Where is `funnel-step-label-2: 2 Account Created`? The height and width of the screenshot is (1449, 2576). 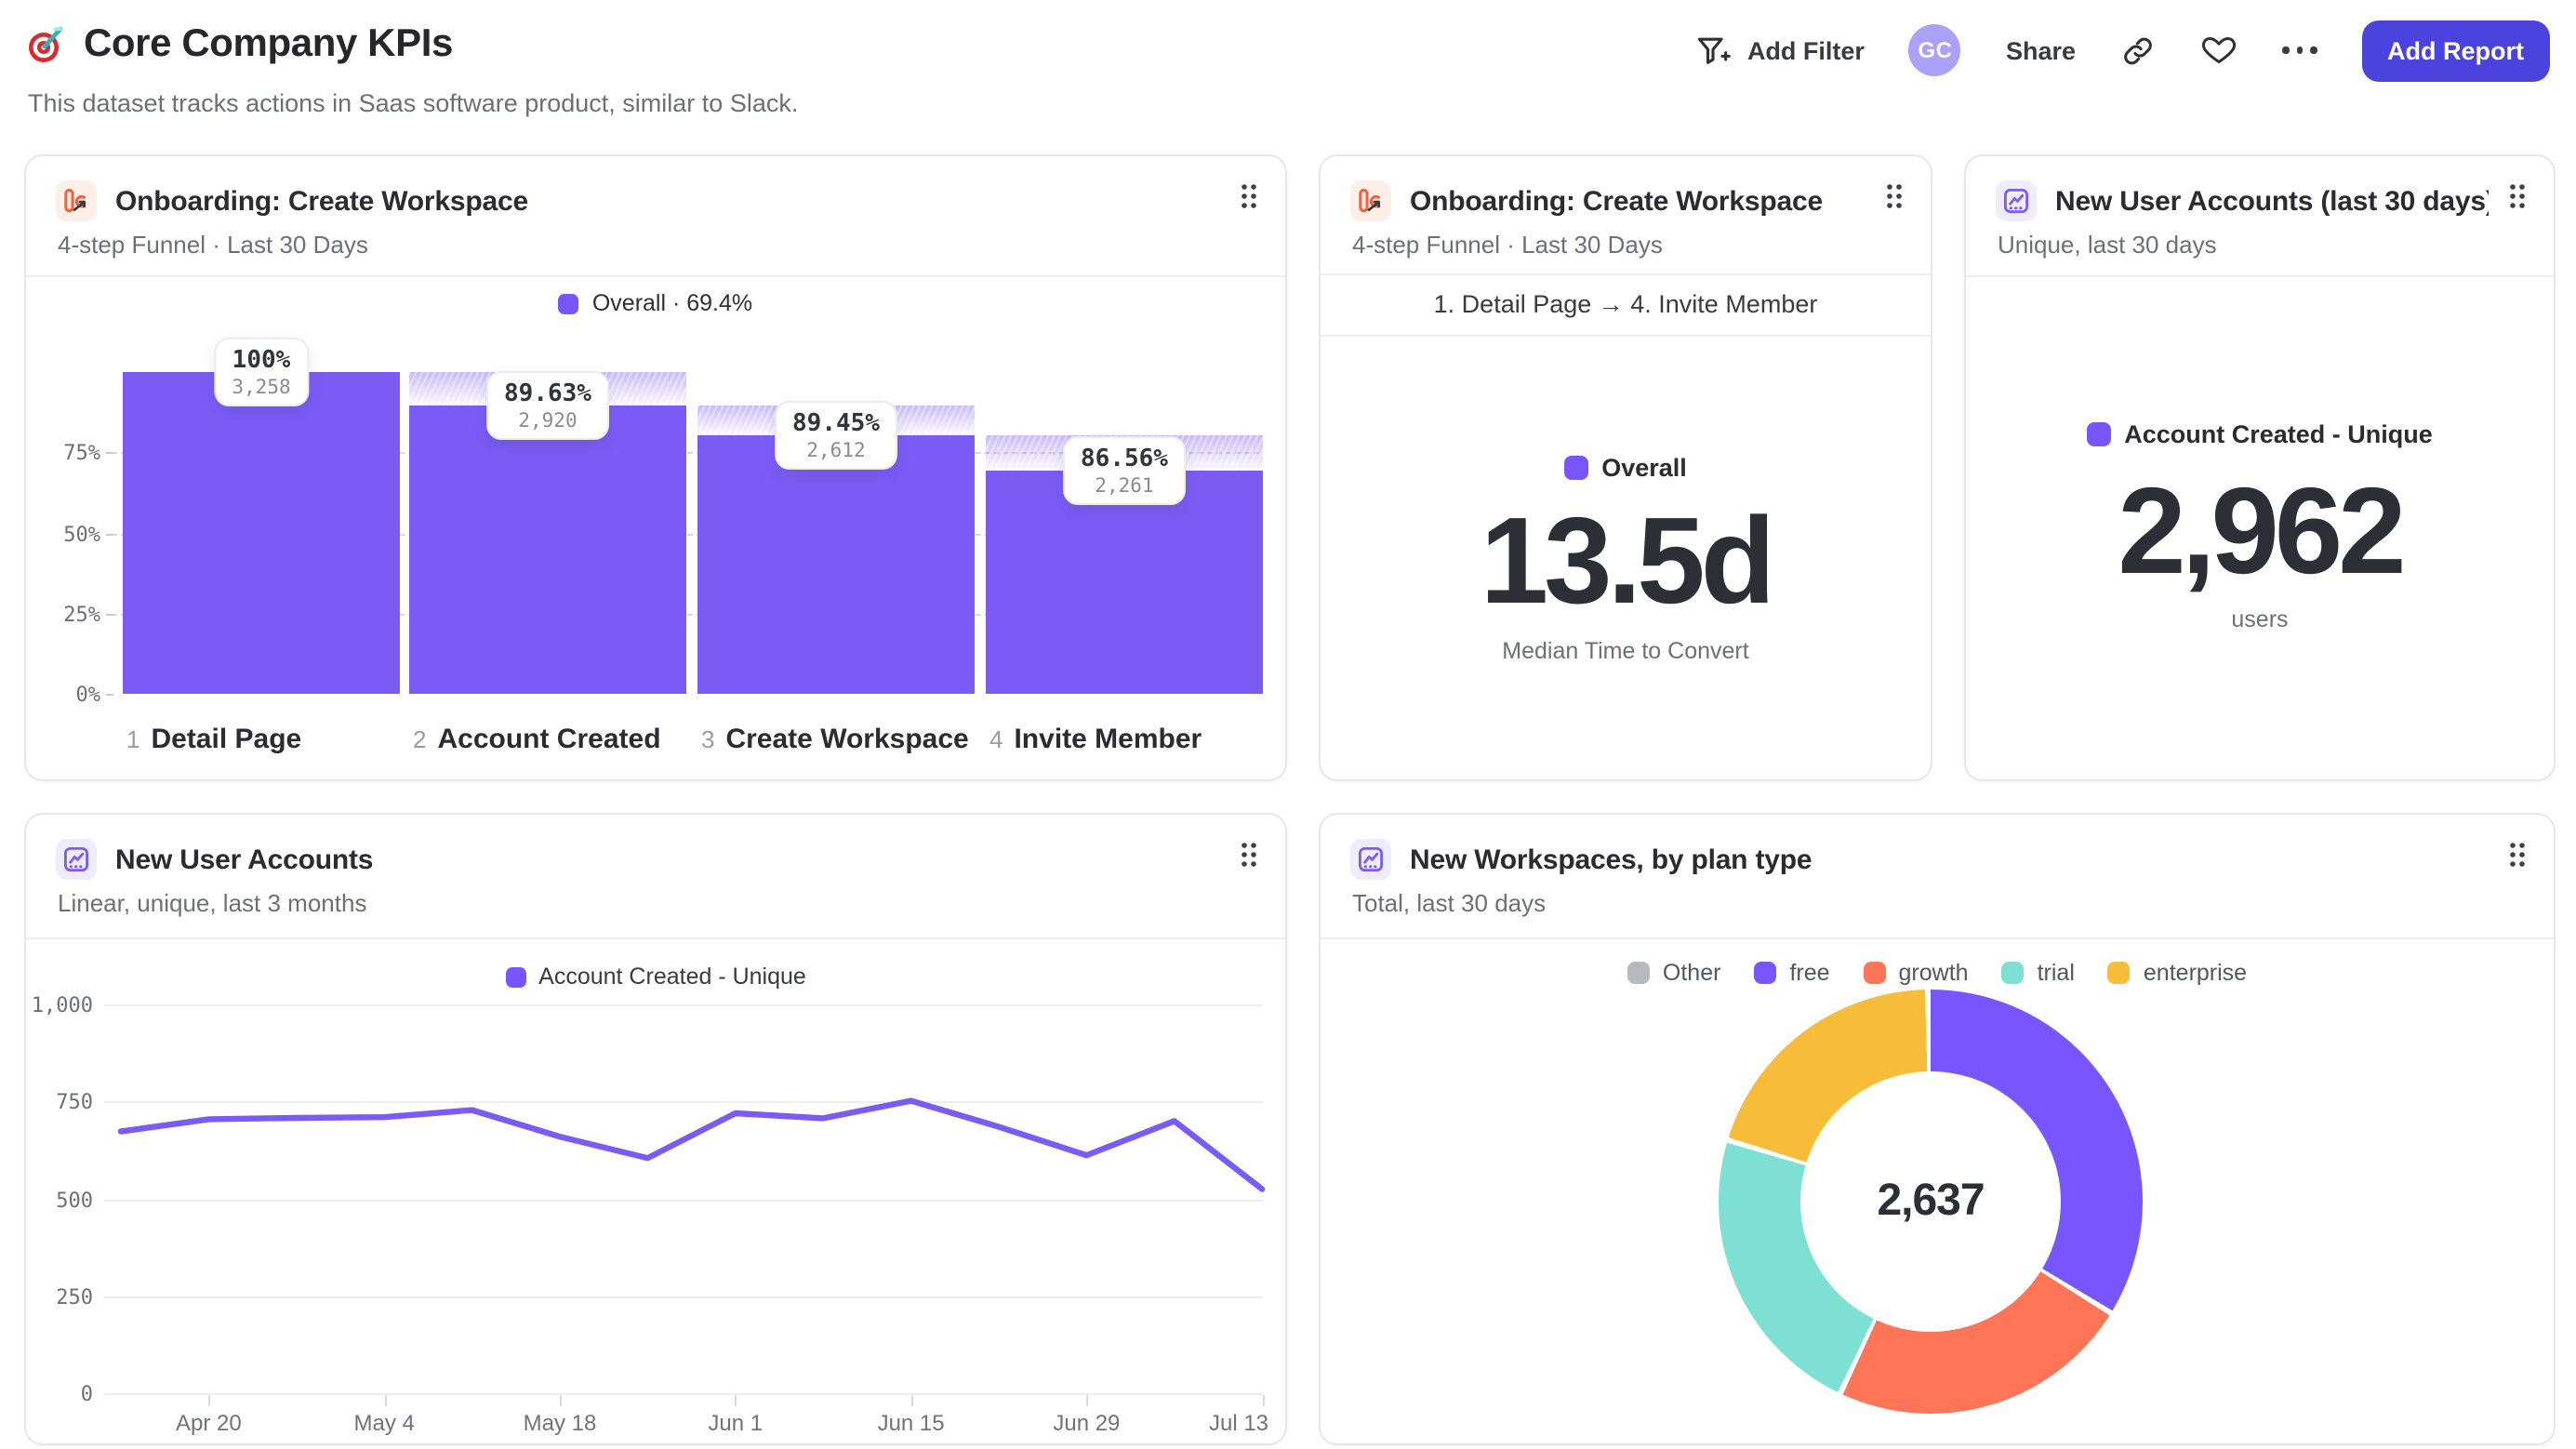 funnel-step-label-2: 2 Account Created is located at coordinates (537, 739).